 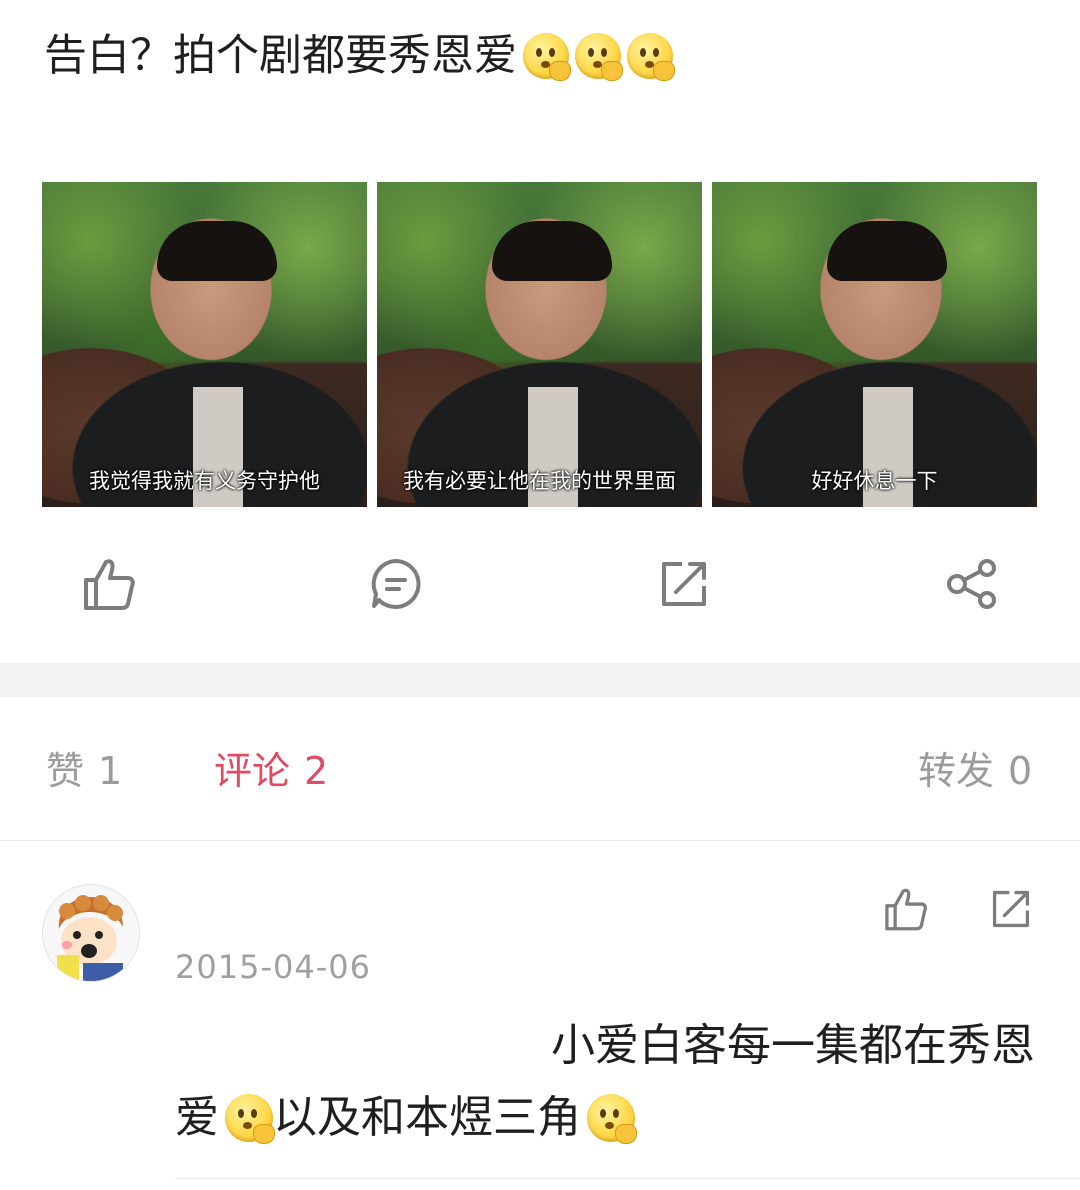 I want to click on tab-likes: 赞1, so click(x=84, y=767).